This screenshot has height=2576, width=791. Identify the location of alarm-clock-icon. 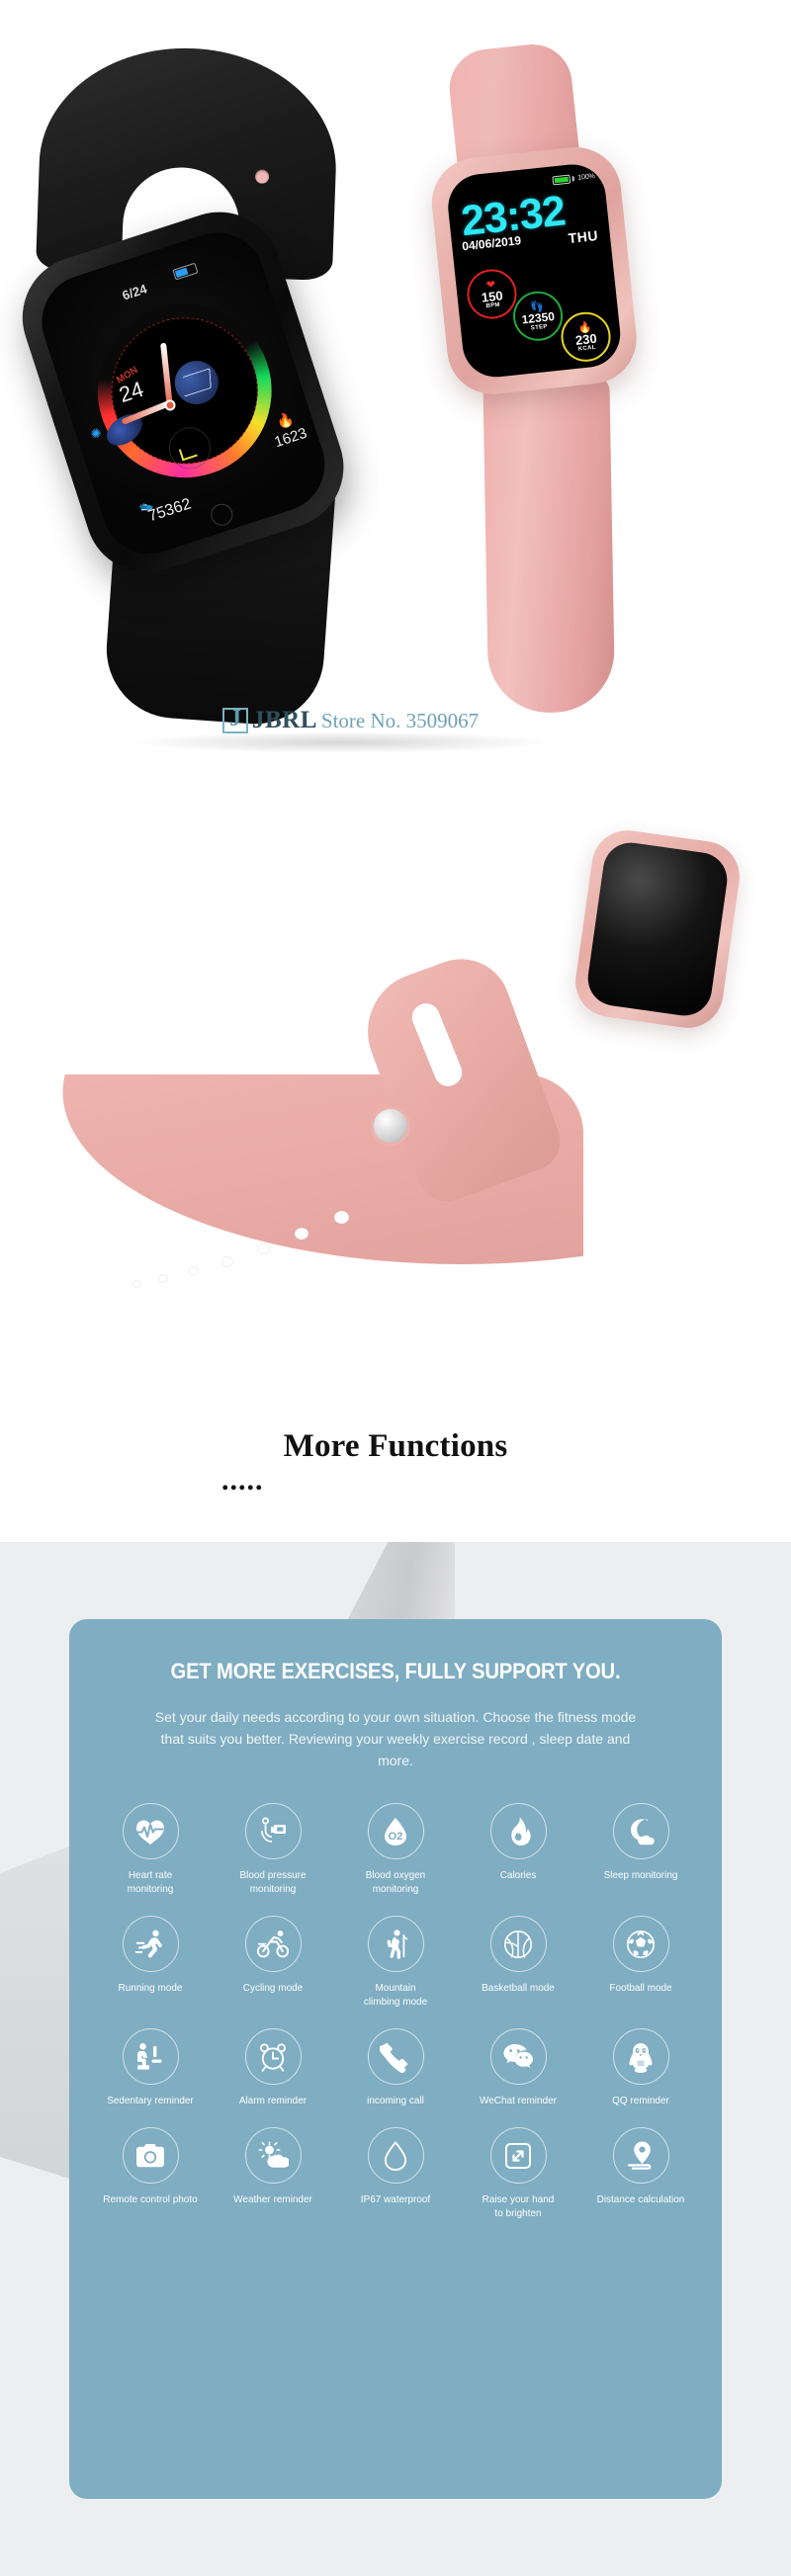
(273, 2056).